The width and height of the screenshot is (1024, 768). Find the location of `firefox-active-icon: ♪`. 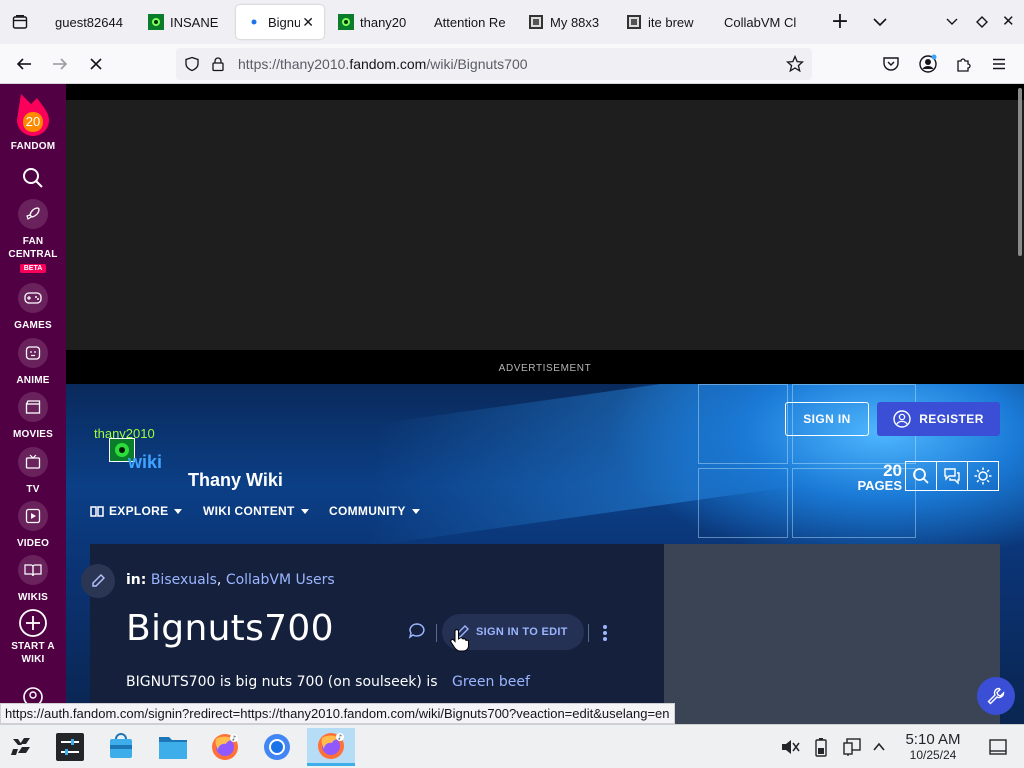

firefox-active-icon: ♪ is located at coordinates (331, 747).